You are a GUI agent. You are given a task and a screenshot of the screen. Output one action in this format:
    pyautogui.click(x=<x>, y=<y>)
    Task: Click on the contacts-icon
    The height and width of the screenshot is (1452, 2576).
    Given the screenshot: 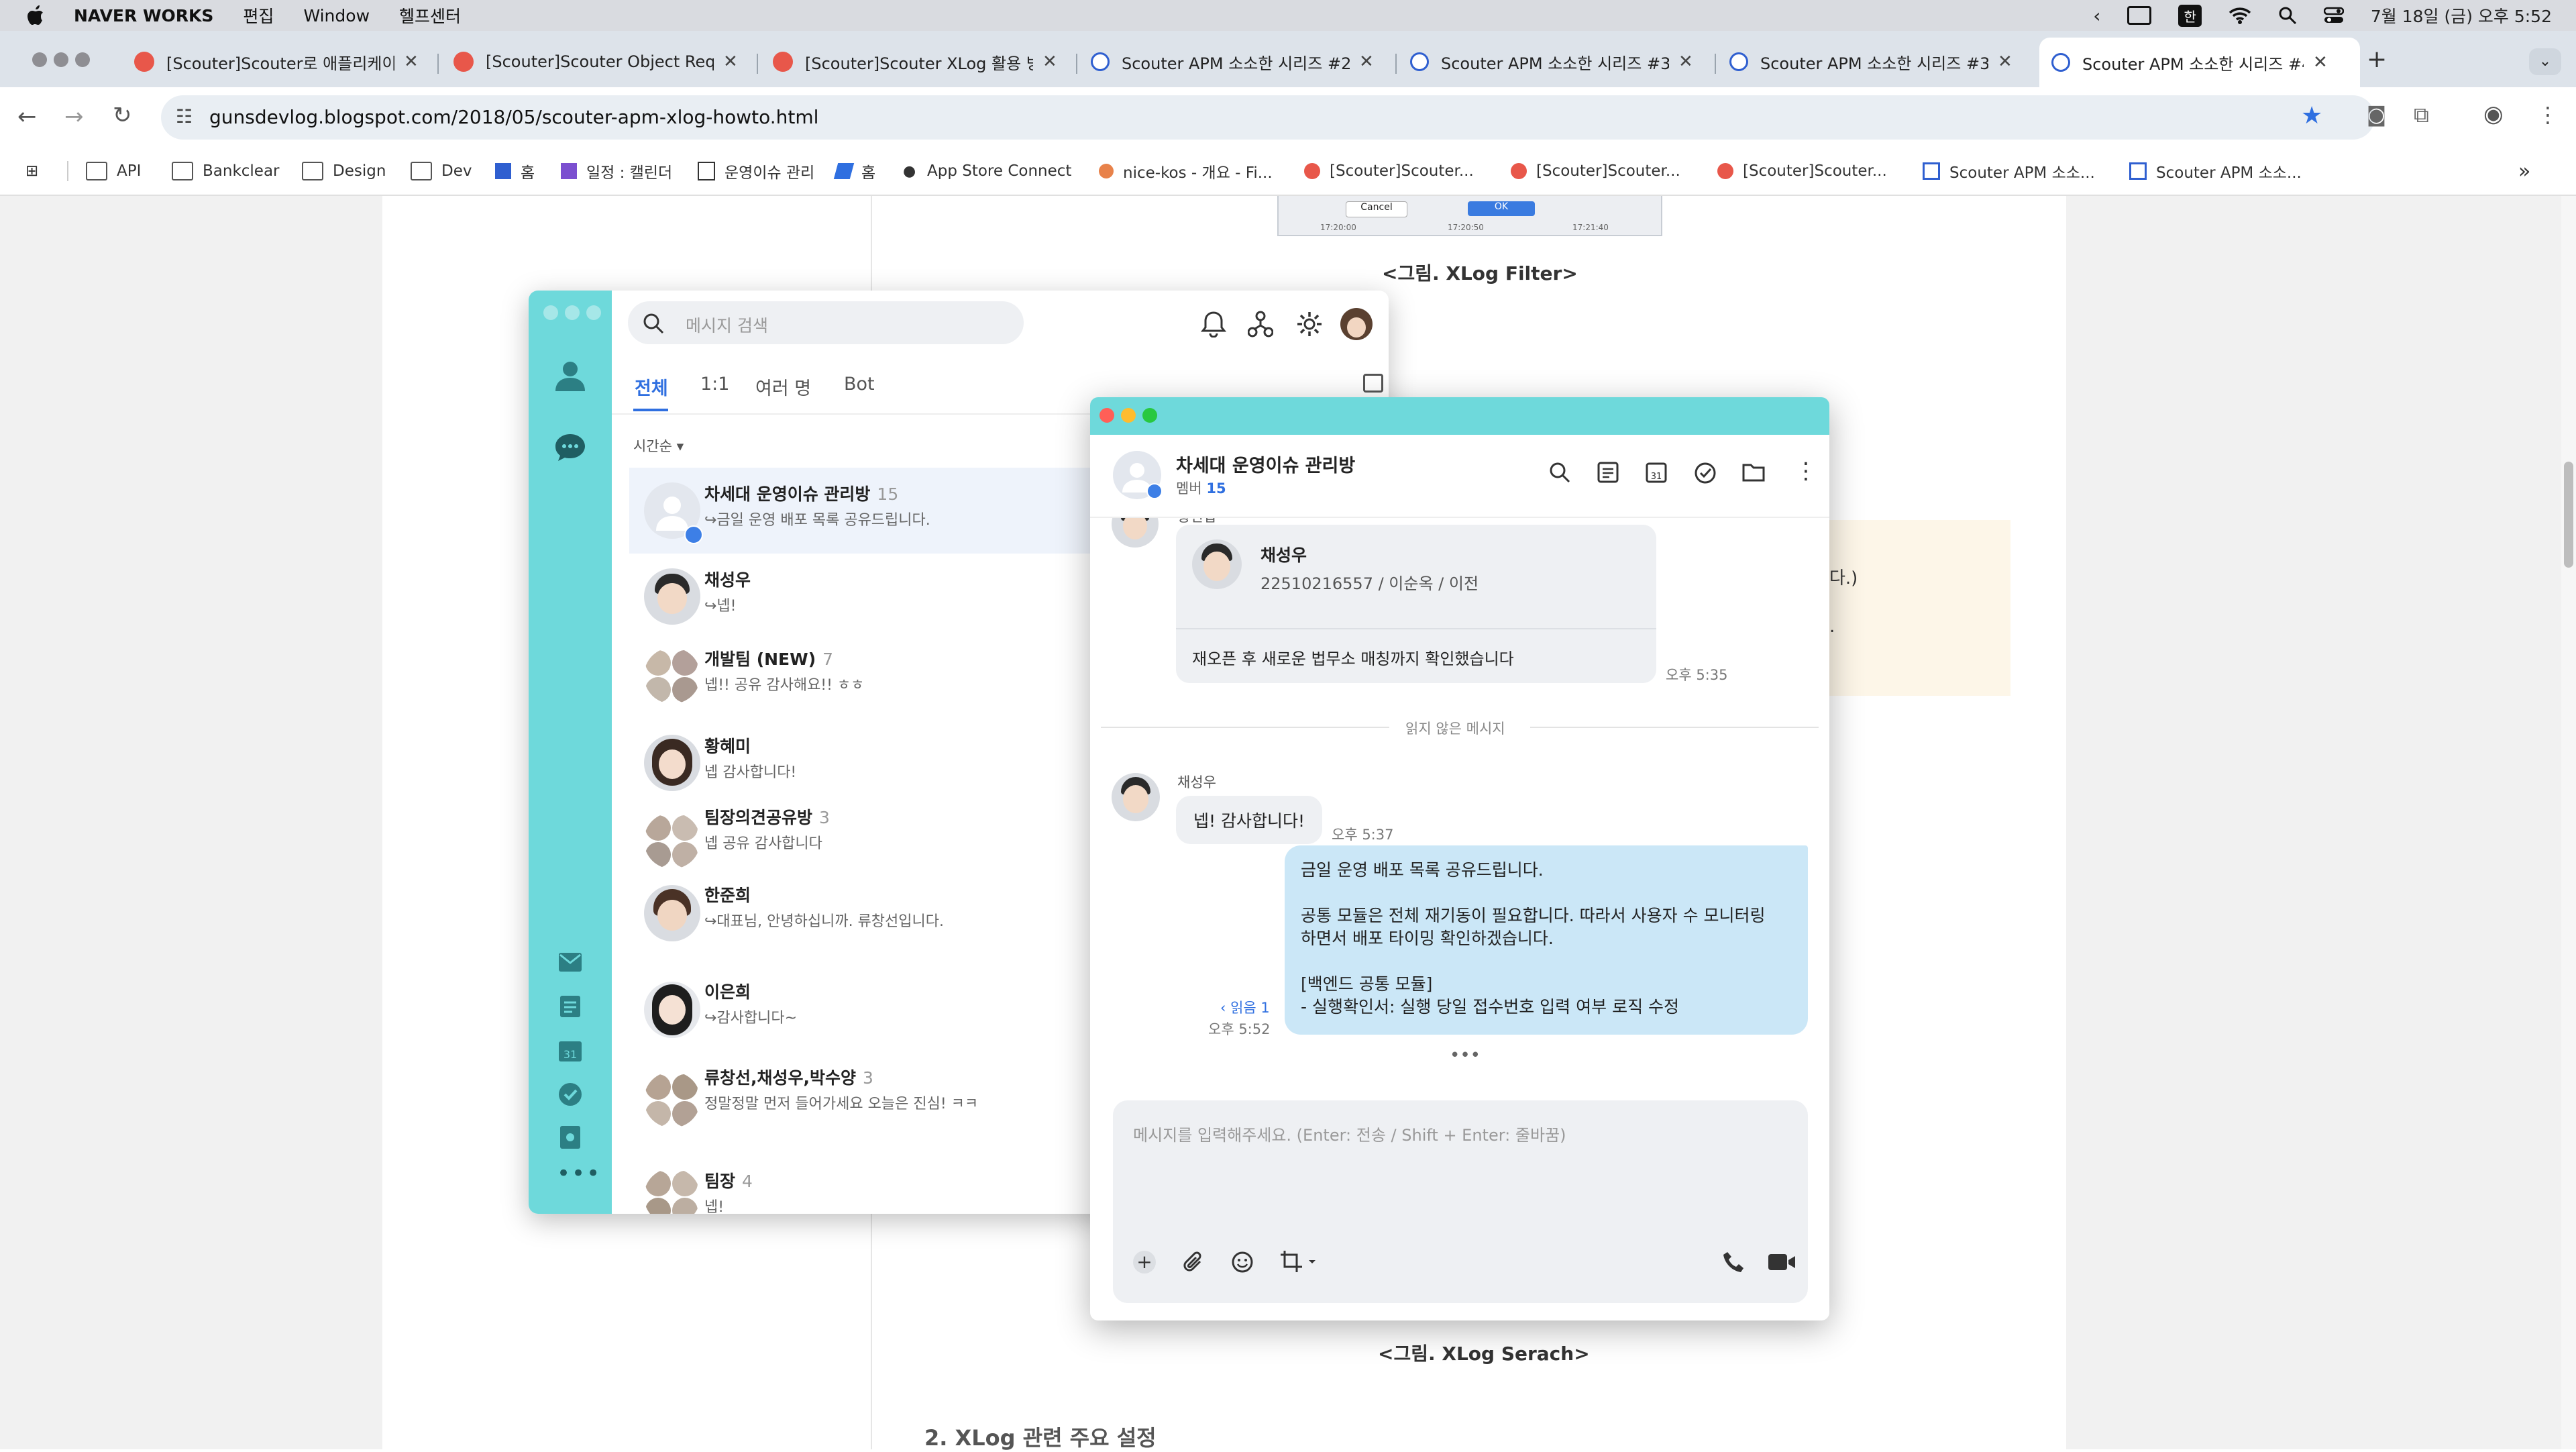 What is the action you would take?
    pyautogui.click(x=570, y=376)
    